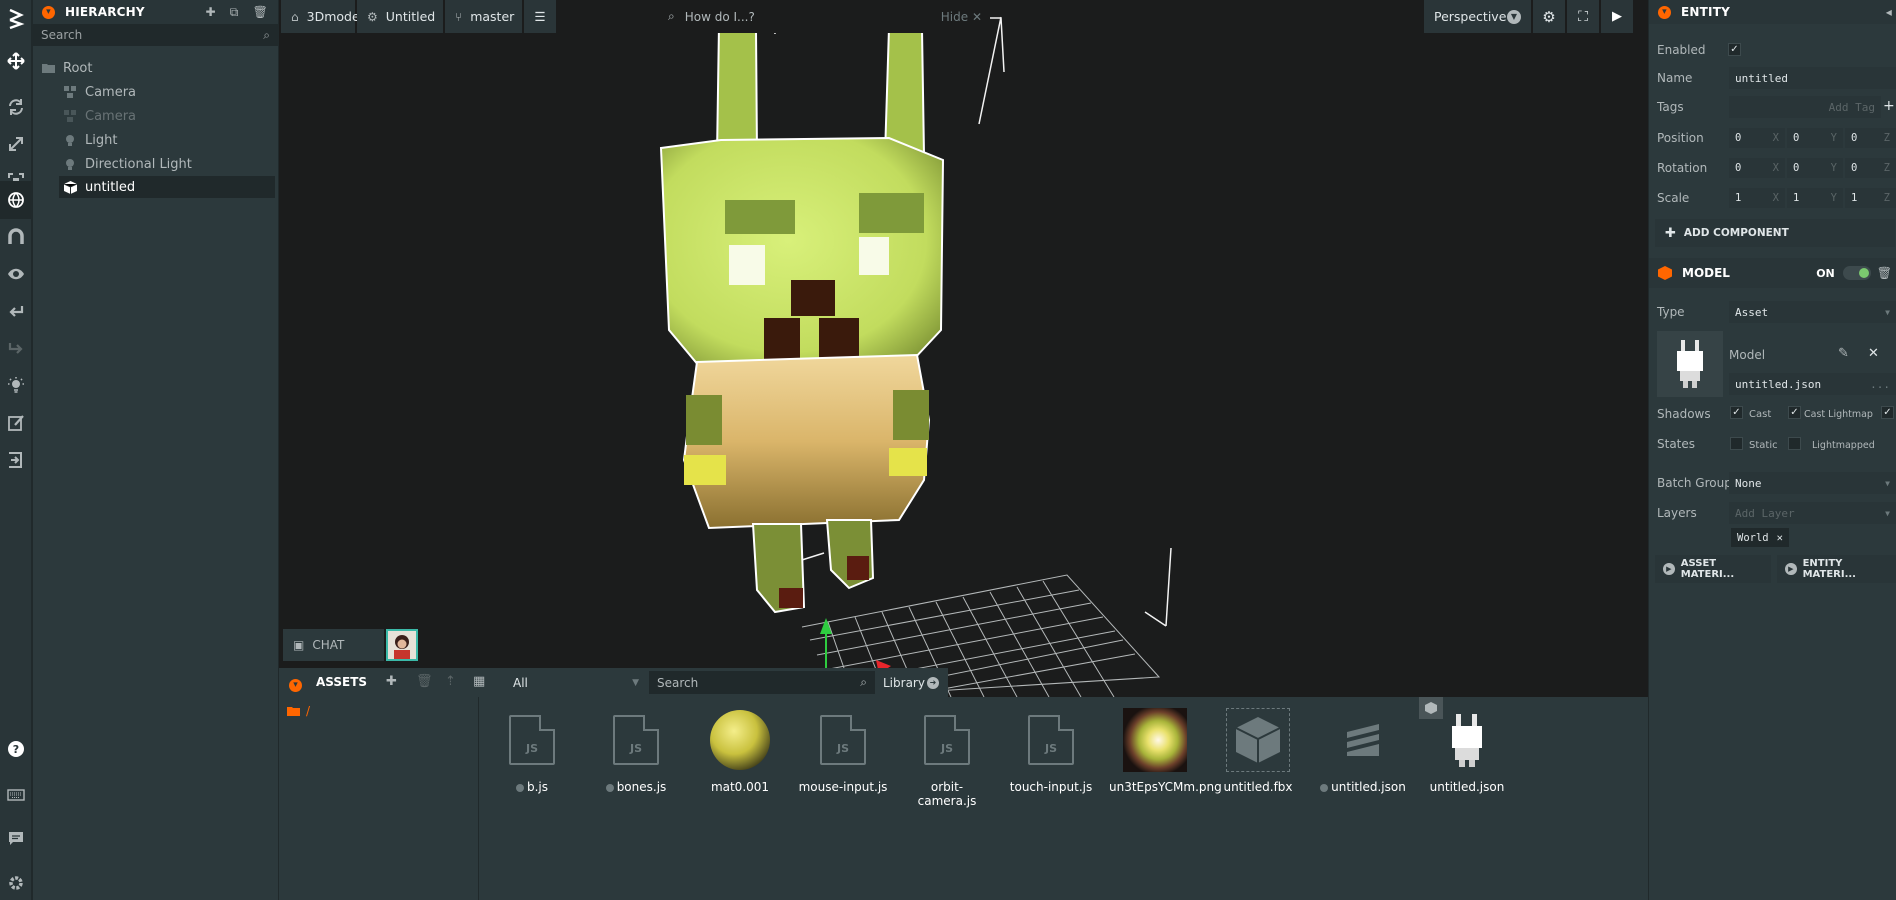 The image size is (1896, 900). Describe the element at coordinates (1870, 168) in the screenshot. I see `rotation-z-field: 0Z` at that location.